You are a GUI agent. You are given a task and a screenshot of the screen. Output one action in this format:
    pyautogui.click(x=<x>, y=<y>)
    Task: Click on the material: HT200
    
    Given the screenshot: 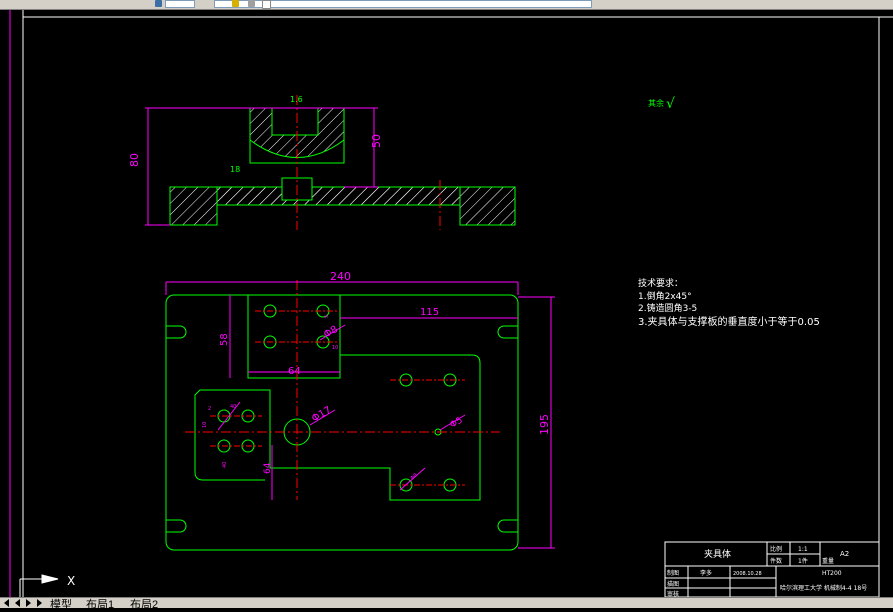 What is the action you would take?
    pyautogui.click(x=832, y=573)
    